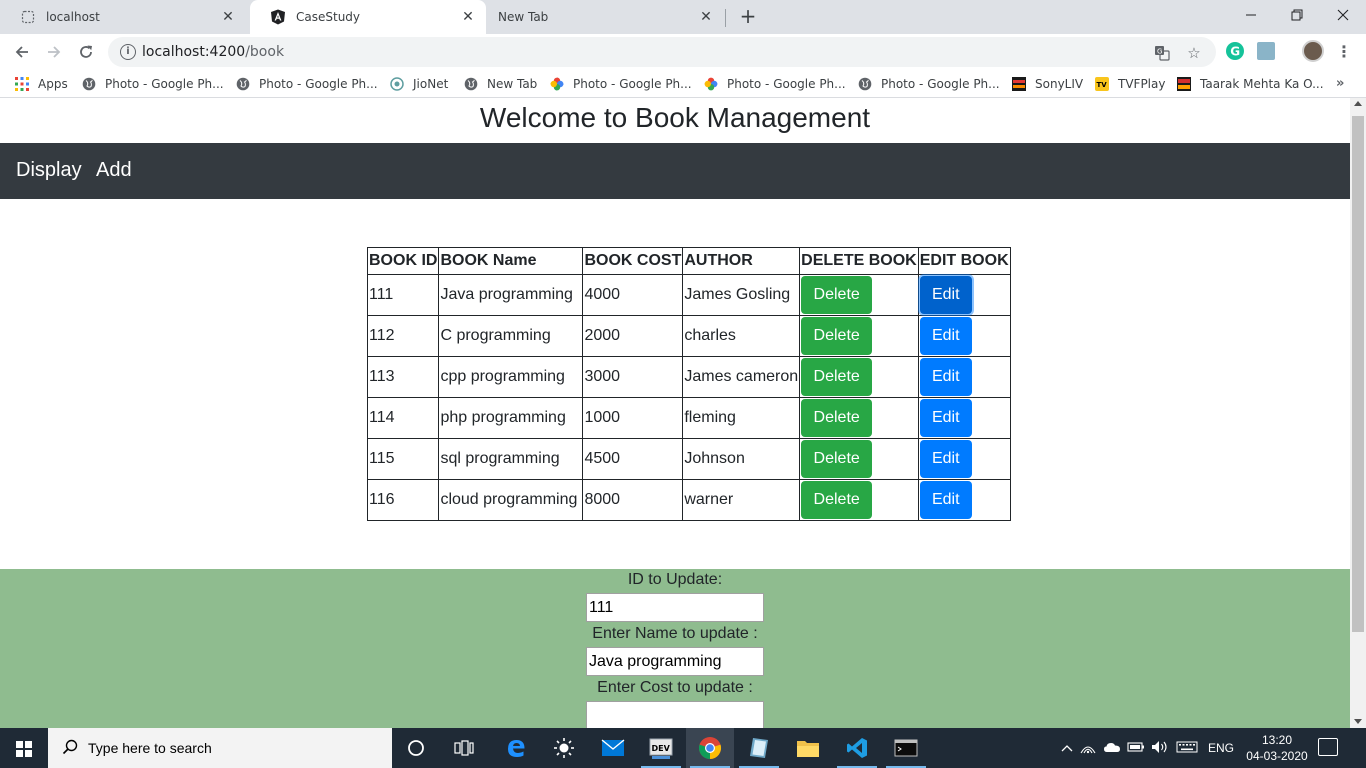 This screenshot has width=1366, height=768. What do you see at coordinates (1194, 53) in the screenshot?
I see `bookmark-star-icon: ☆` at bounding box center [1194, 53].